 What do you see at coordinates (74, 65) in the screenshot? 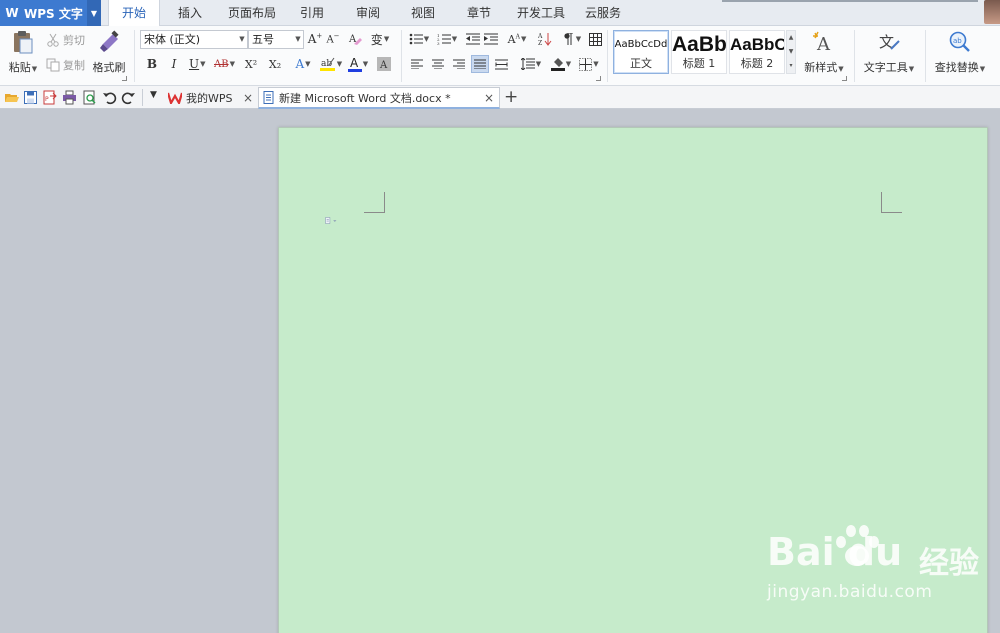
I see `copy-label: 复制` at bounding box center [74, 65].